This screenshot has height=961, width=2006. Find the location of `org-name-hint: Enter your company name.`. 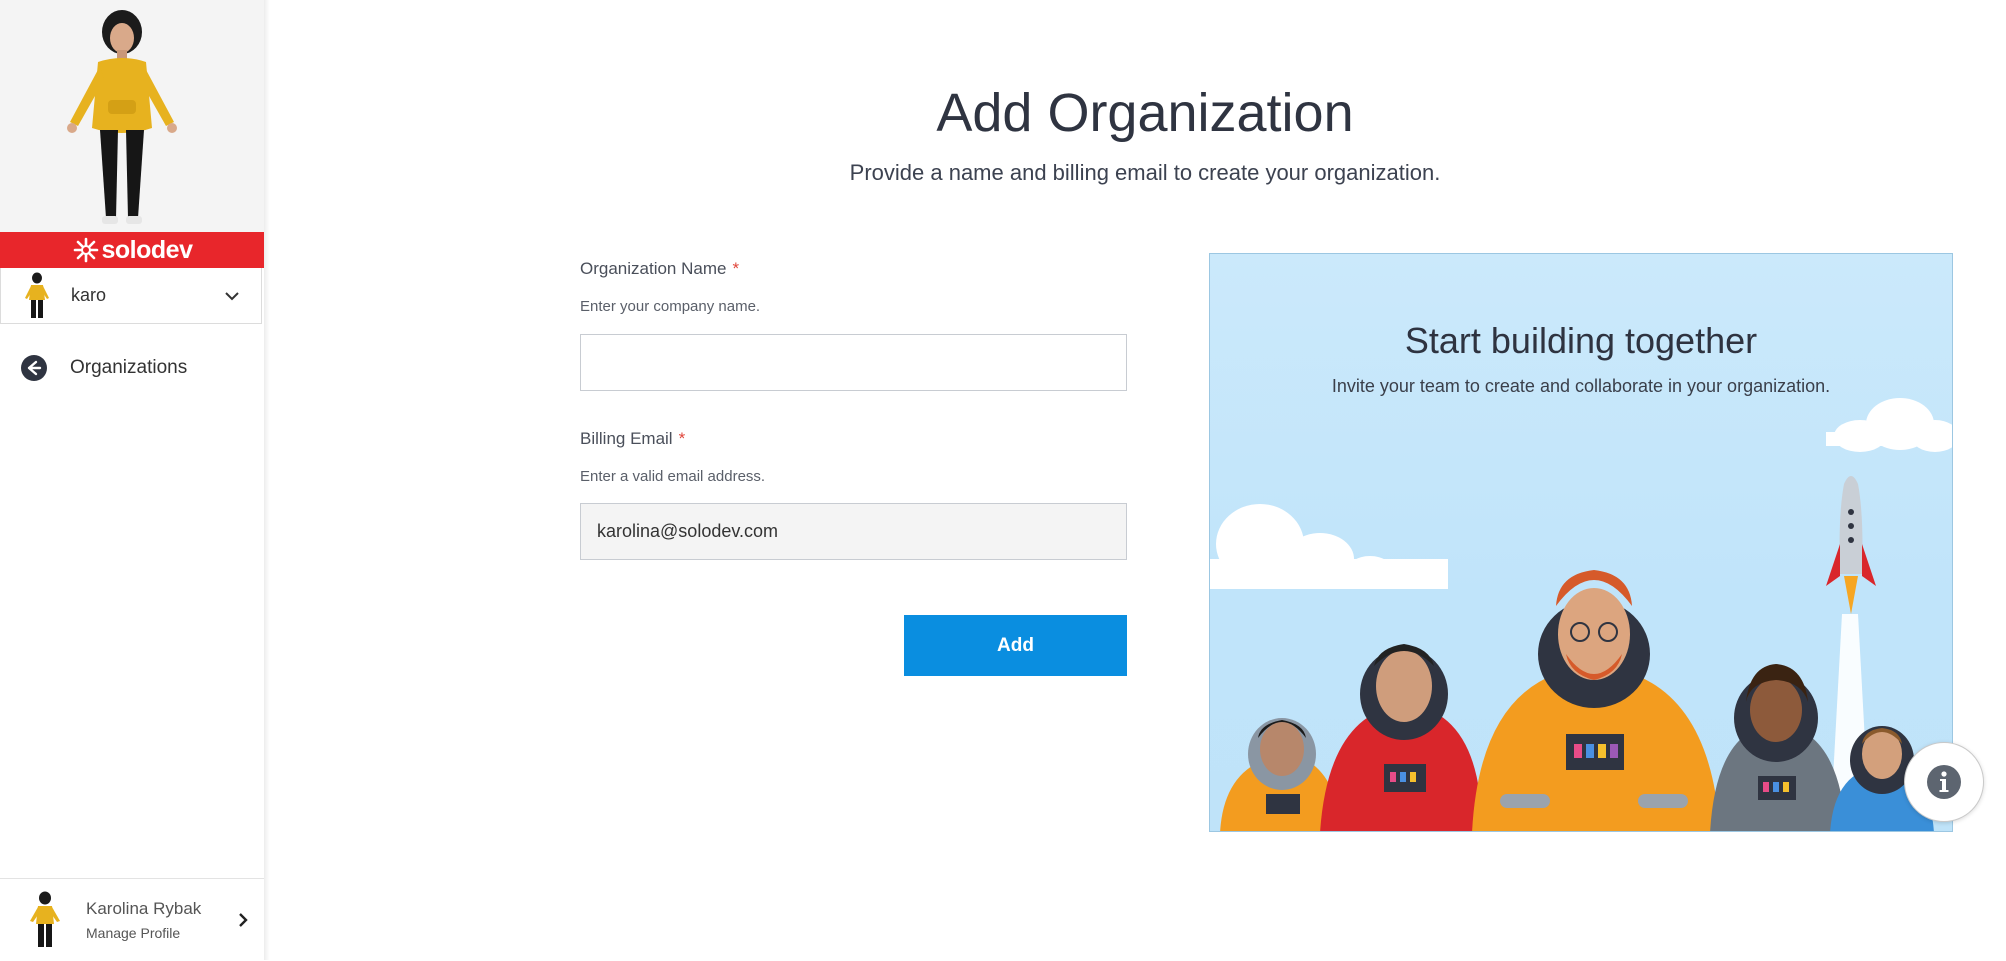

org-name-hint: Enter your company name. is located at coordinates (670, 306).